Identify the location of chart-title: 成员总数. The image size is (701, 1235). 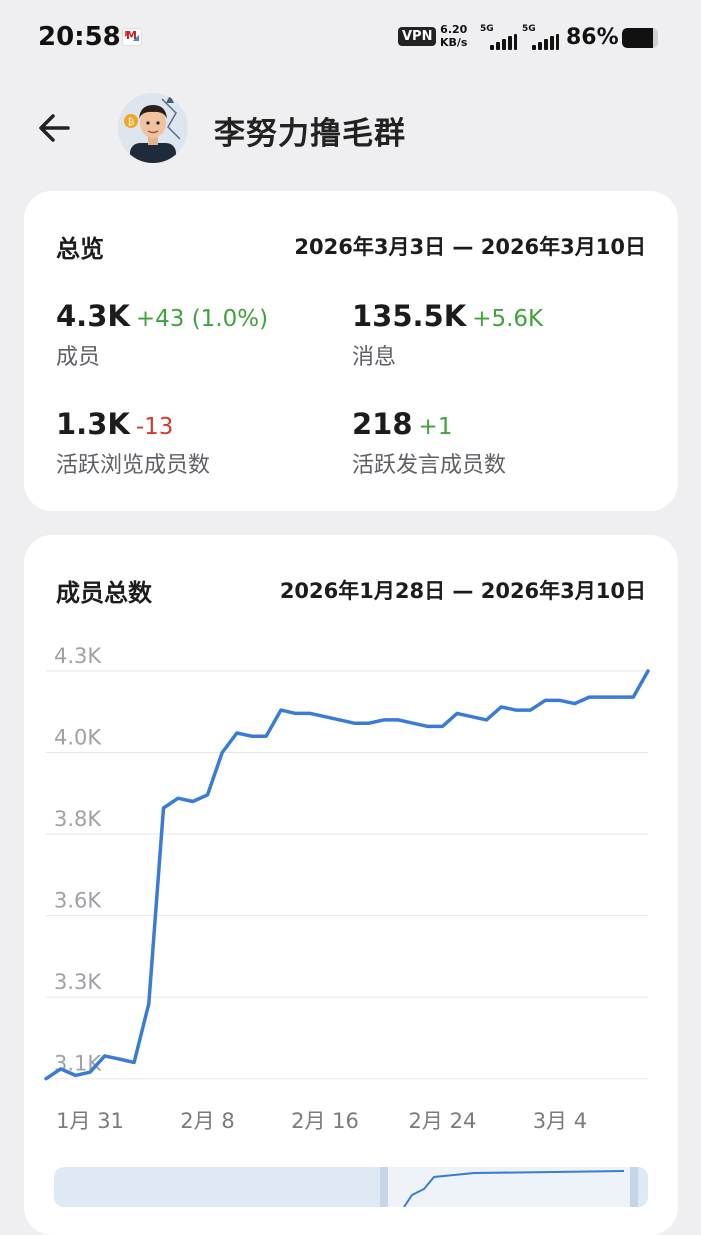
(104, 593).